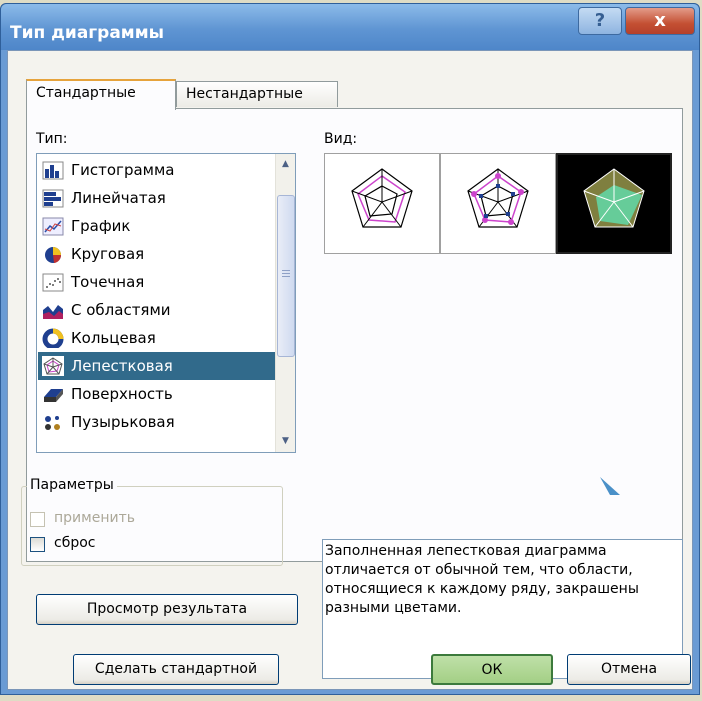  I want to click on list-item-label: Гистограмма, so click(123, 170).